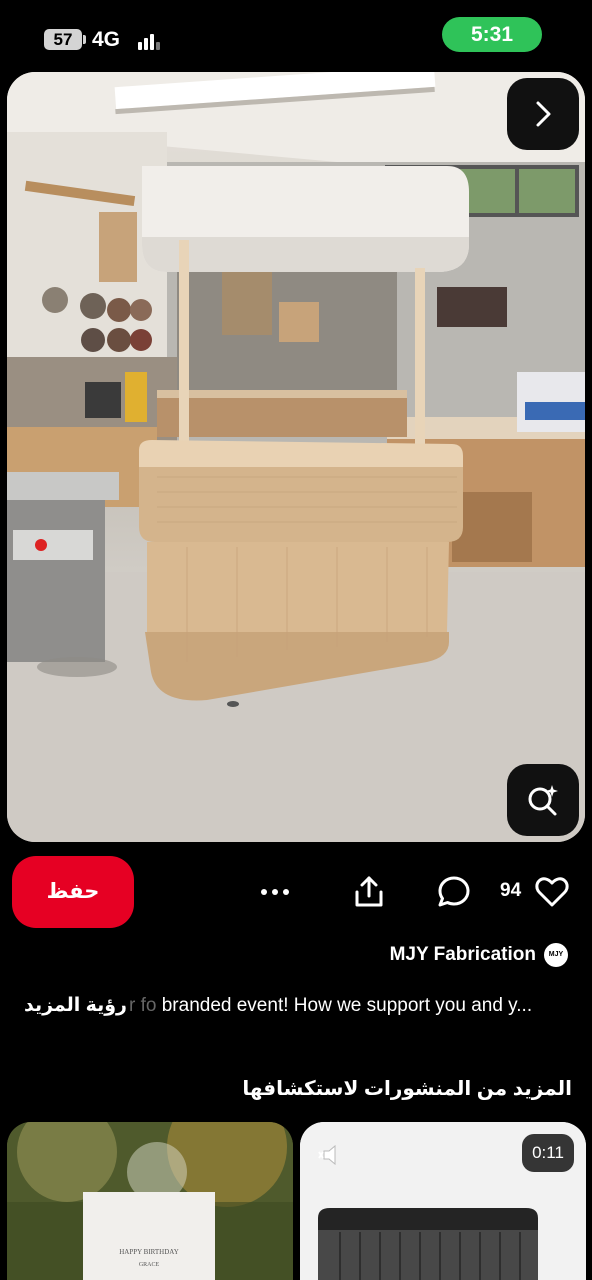 The width and height of the screenshot is (592, 1280). What do you see at coordinates (149, 1265) in the screenshot?
I see `banner-line-2: GRACE` at bounding box center [149, 1265].